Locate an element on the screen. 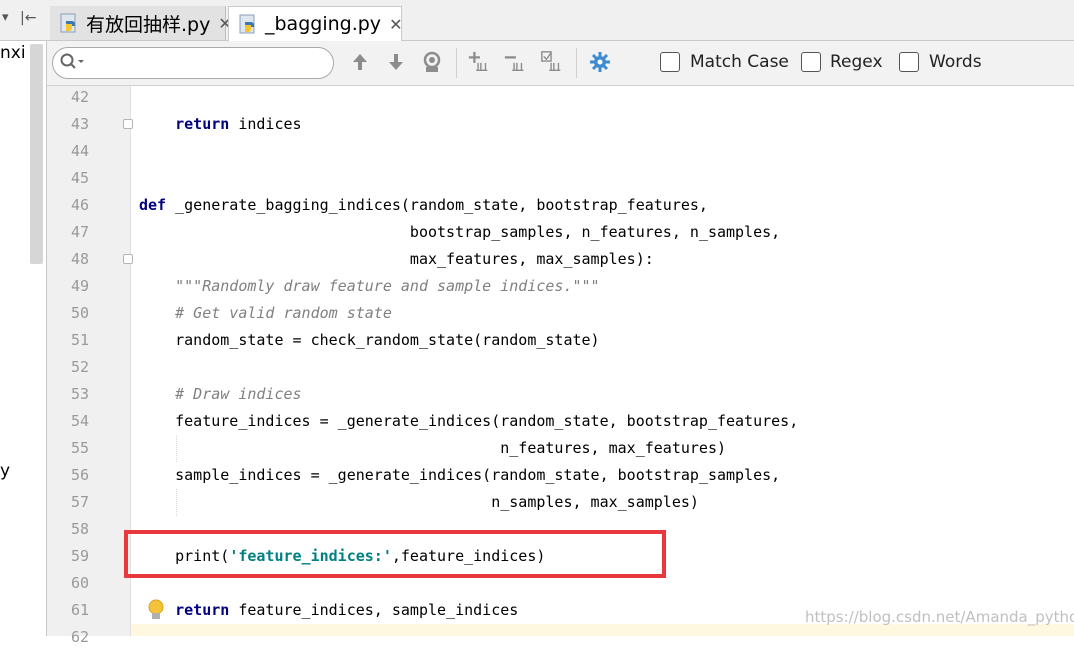 The width and height of the screenshot is (1074, 651). comment-token: # Get valid random state is located at coordinates (283, 313).